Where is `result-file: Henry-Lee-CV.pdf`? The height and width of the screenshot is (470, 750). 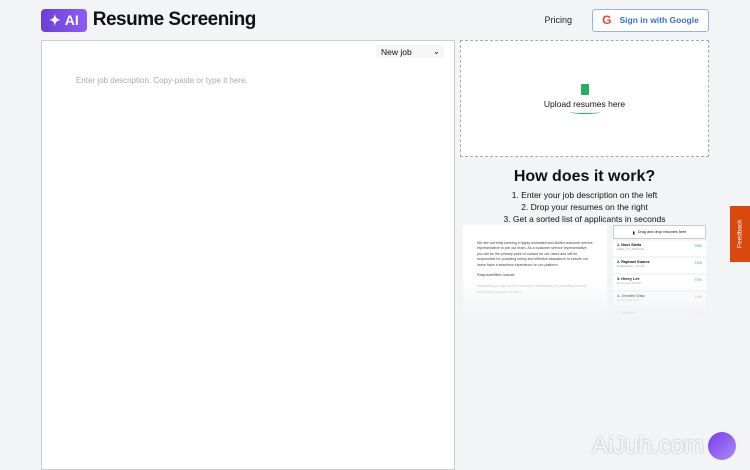 result-file: Henry-Lee-CV.pdf is located at coordinates (629, 283).